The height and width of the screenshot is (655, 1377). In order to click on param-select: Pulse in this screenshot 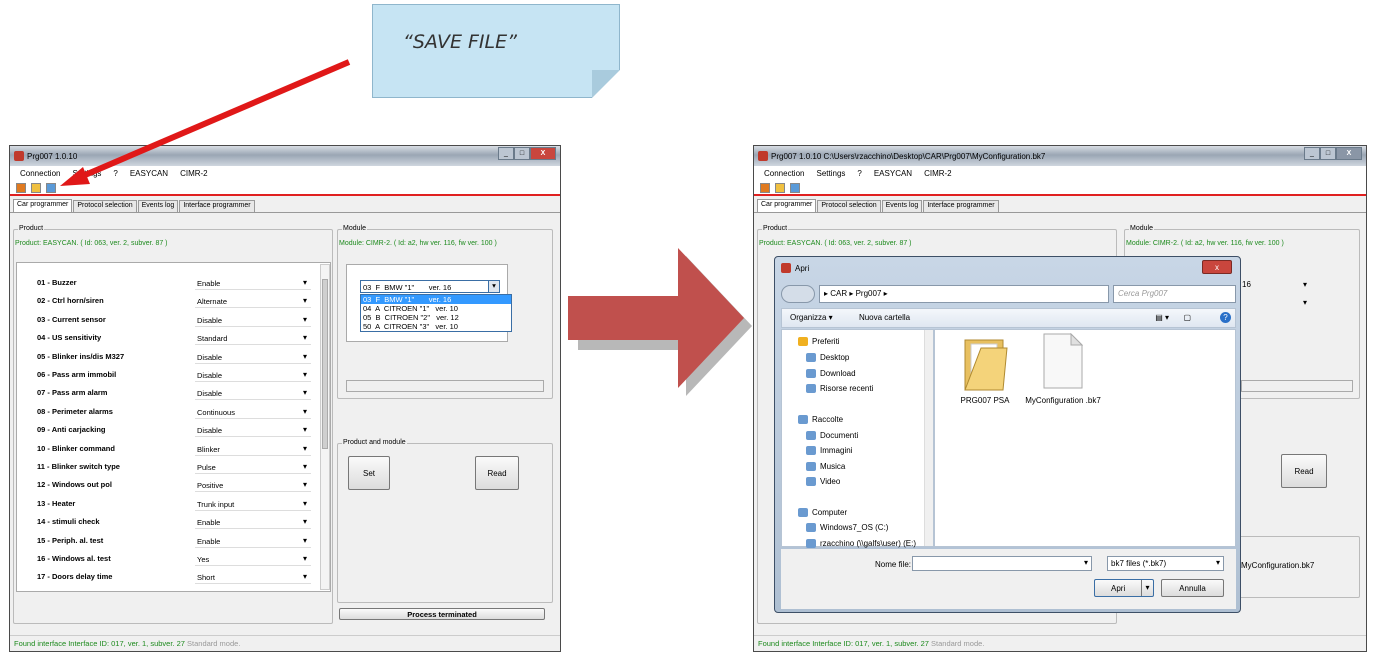, I will do `click(253, 467)`.